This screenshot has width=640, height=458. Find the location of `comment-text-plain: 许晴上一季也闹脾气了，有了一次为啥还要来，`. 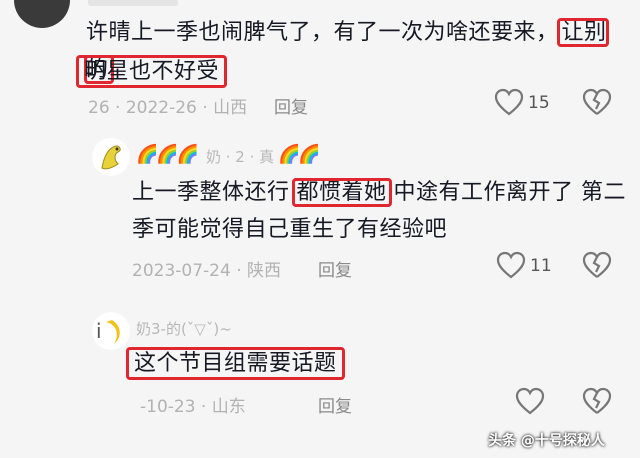

comment-text-plain: 许晴上一季也闹脾气了，有了一次为啥还要来， is located at coordinates (322, 32).